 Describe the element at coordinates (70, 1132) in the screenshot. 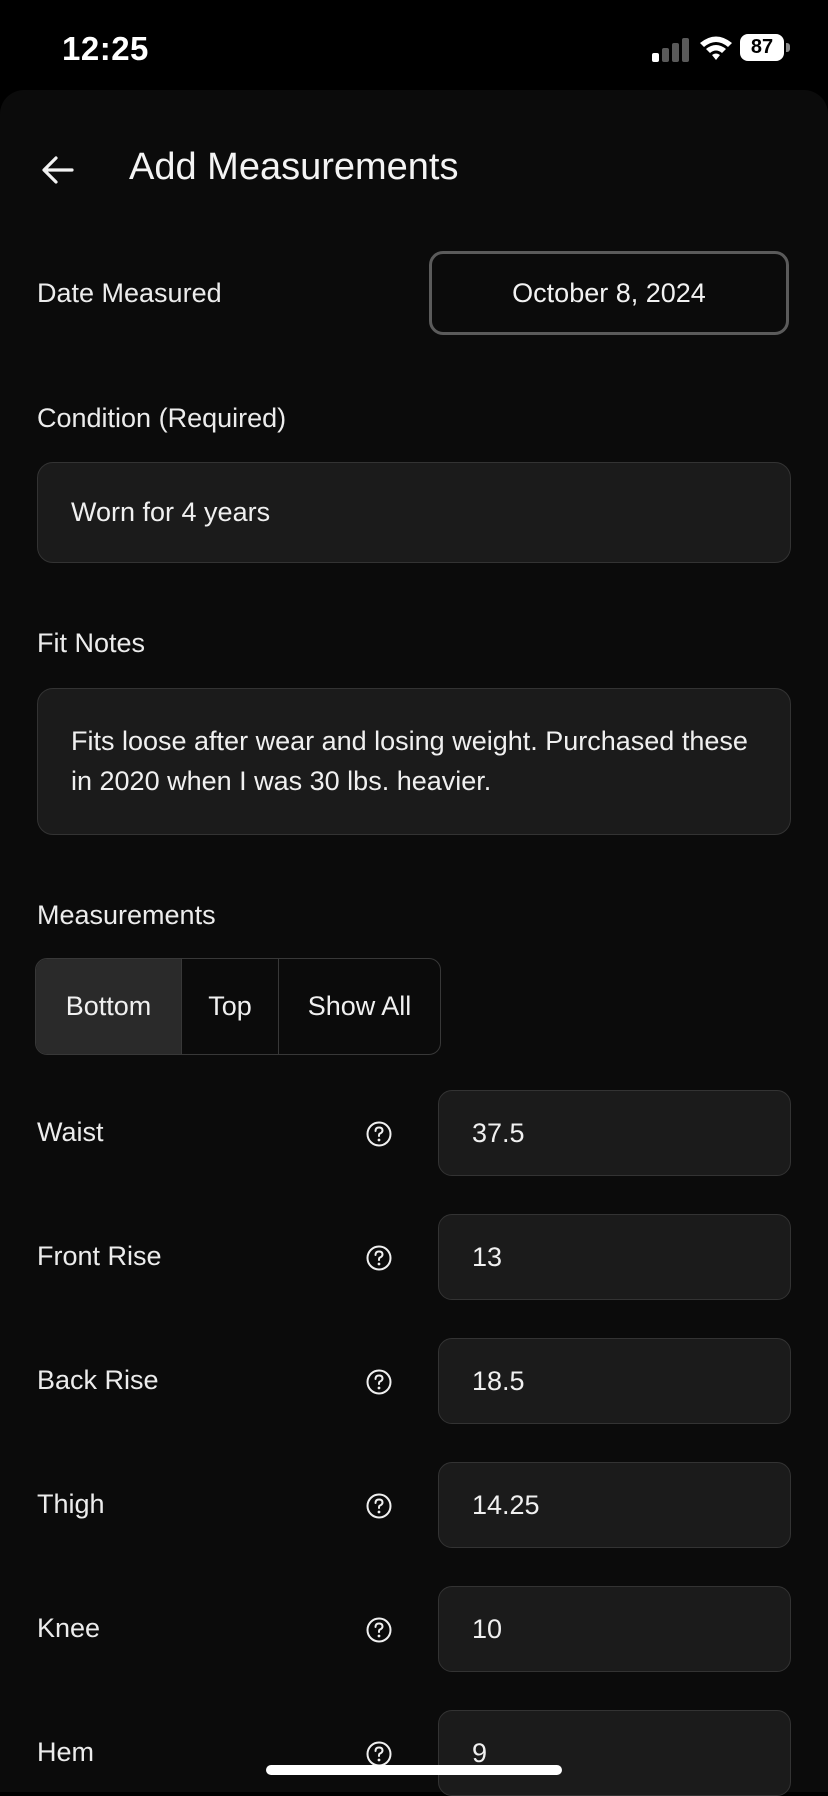

I see `waist-label: Waist` at that location.